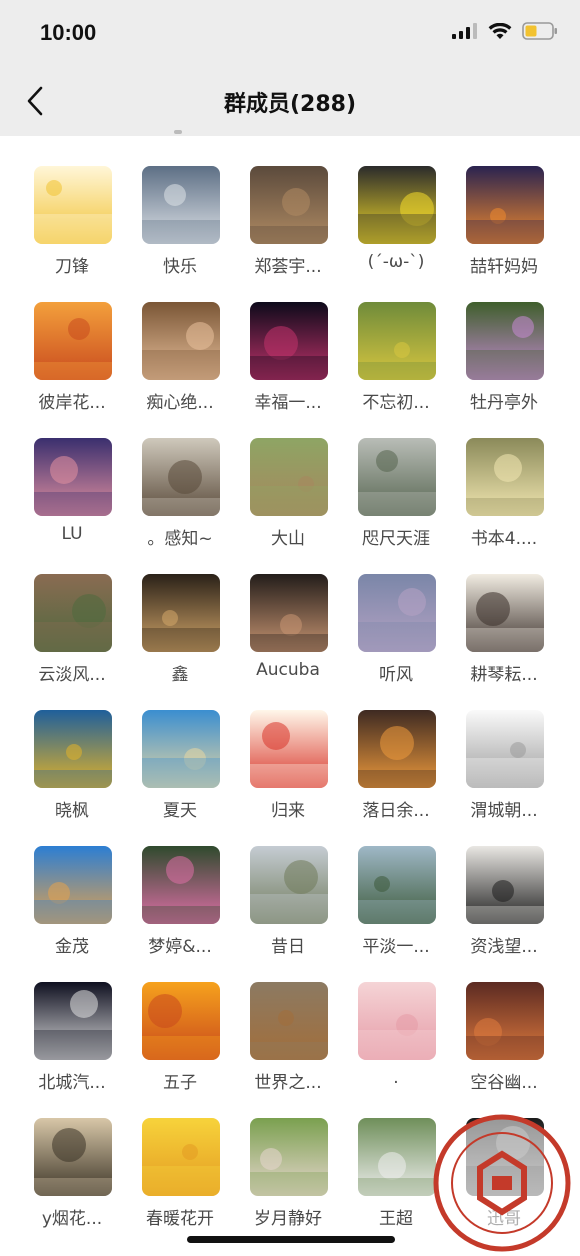 This screenshot has width=580, height=1256. I want to click on member-name: Aucuba, so click(288, 670).